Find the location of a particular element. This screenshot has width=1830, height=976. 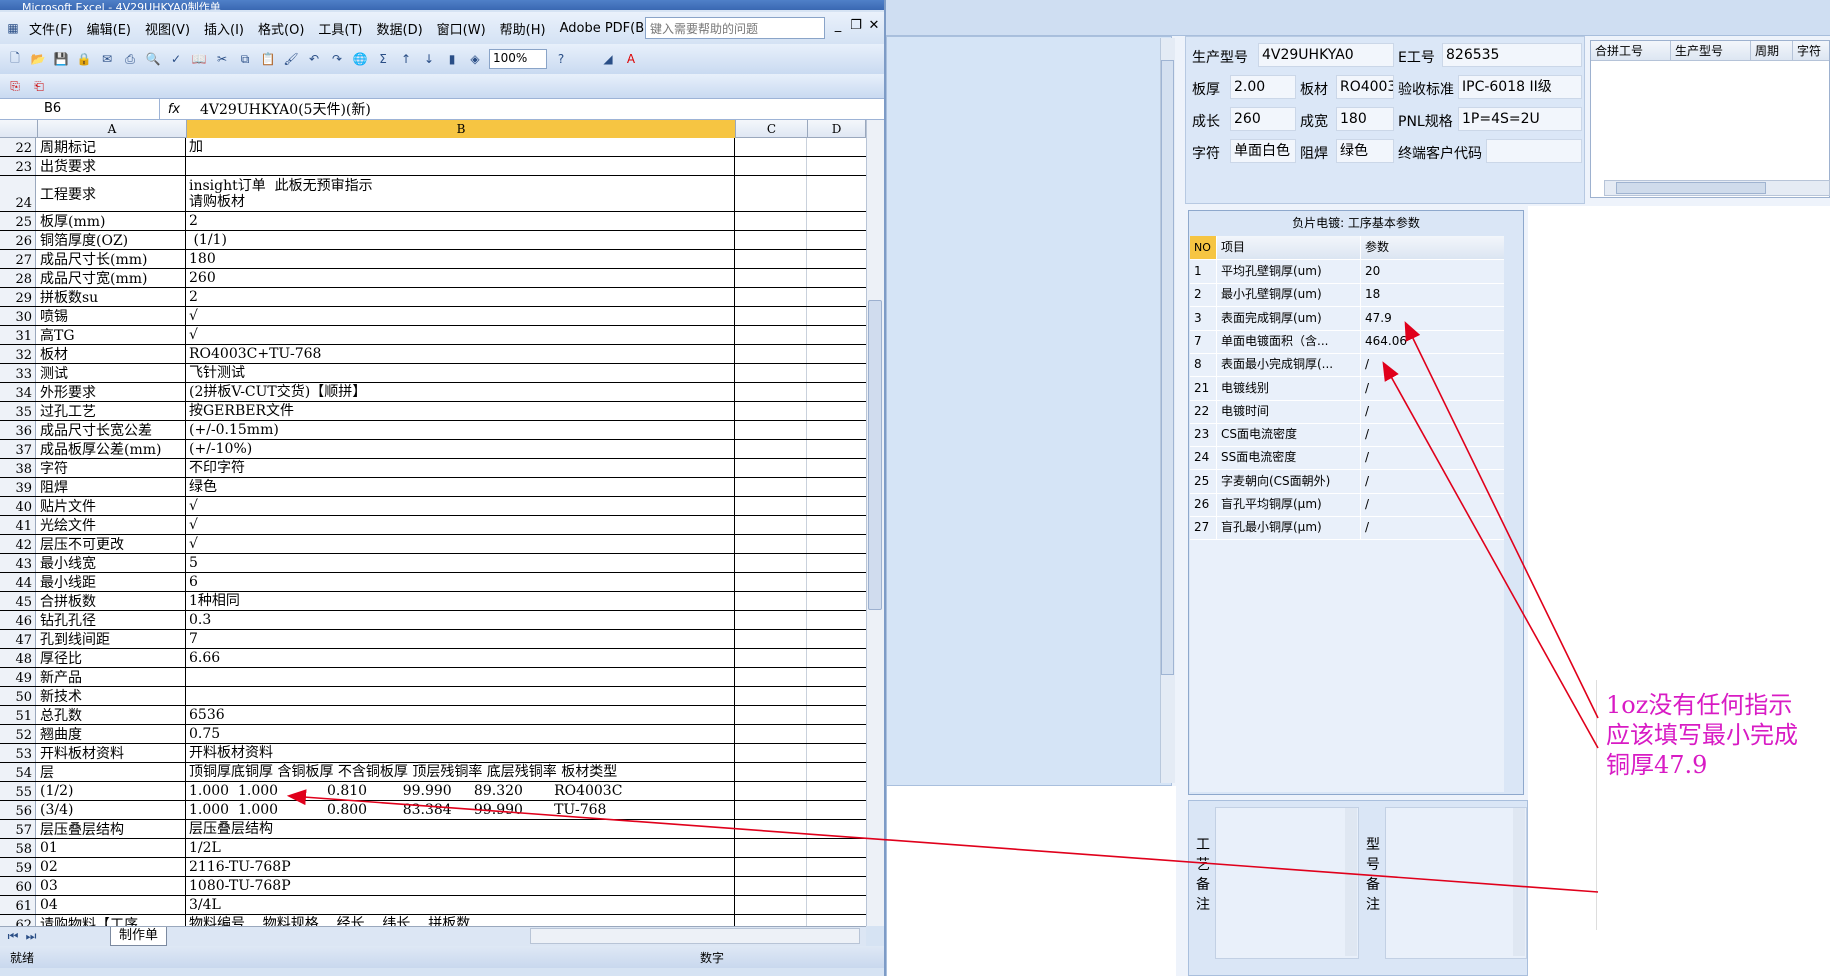

process-remark-input is located at coordinates (1287, 883).